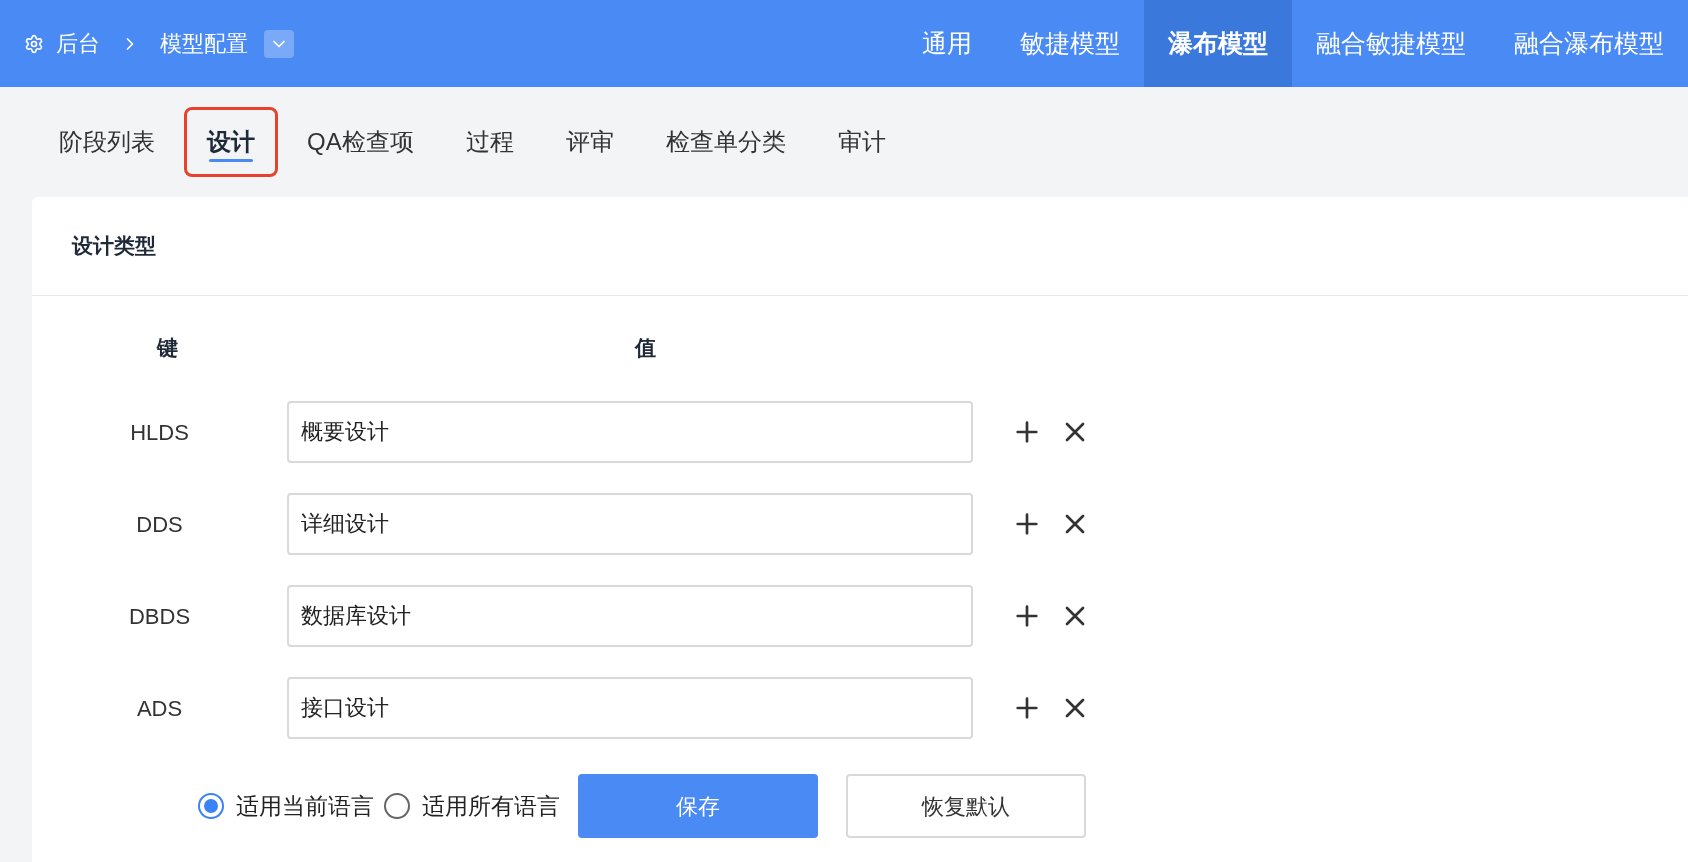  I want to click on sub-tab: 评审, so click(589, 142).